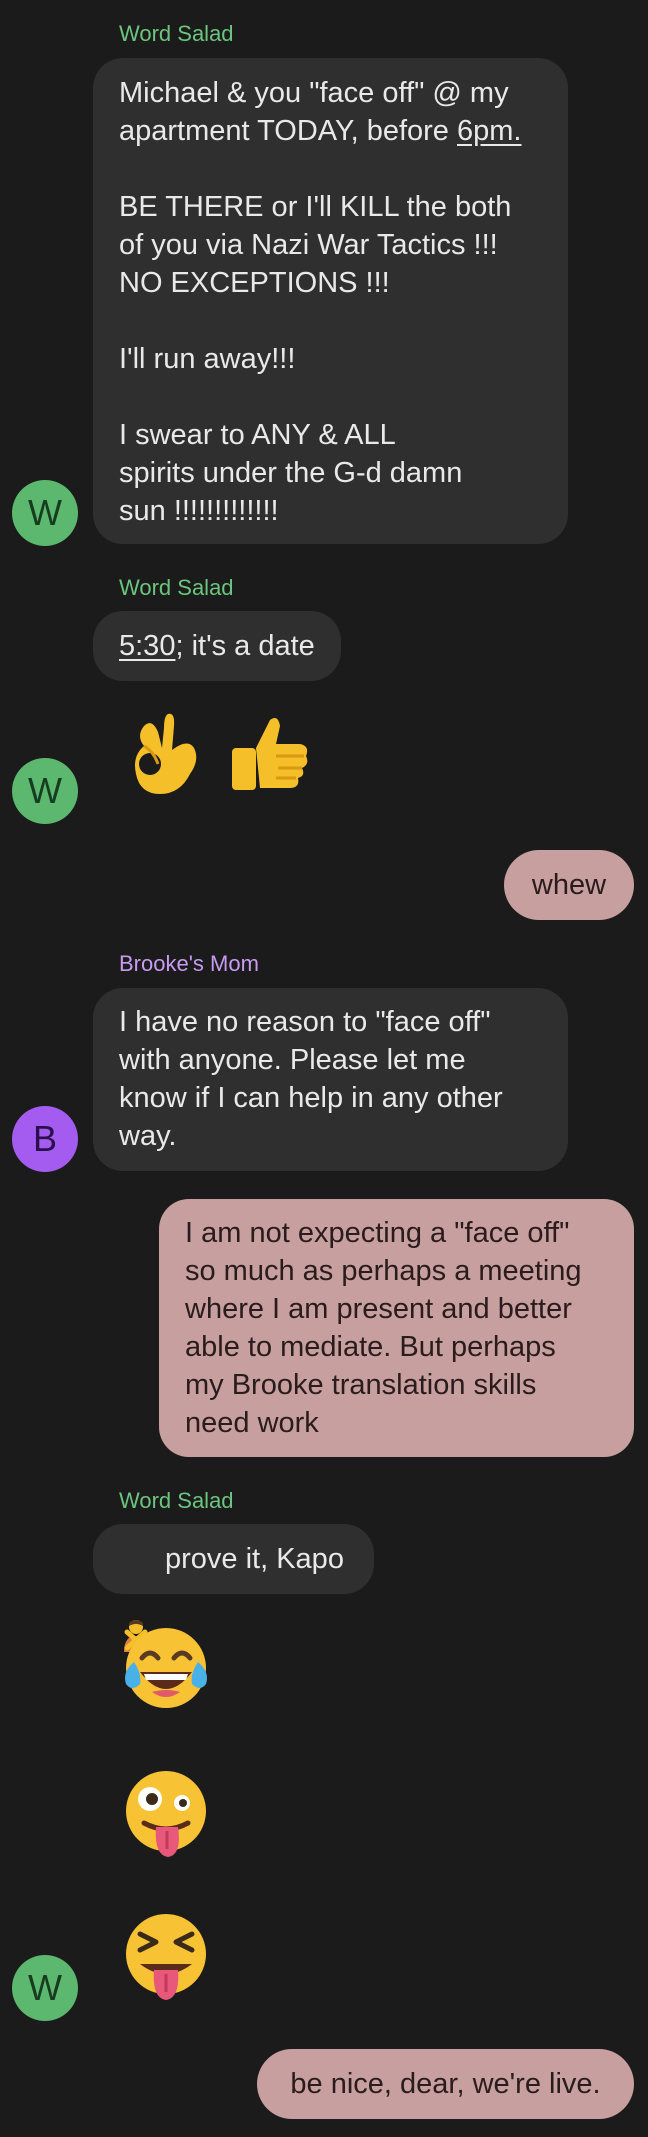 This screenshot has height=2137, width=648. Describe the element at coordinates (569, 885) in the screenshot. I see `message-bubble-outgoing: whew` at that location.